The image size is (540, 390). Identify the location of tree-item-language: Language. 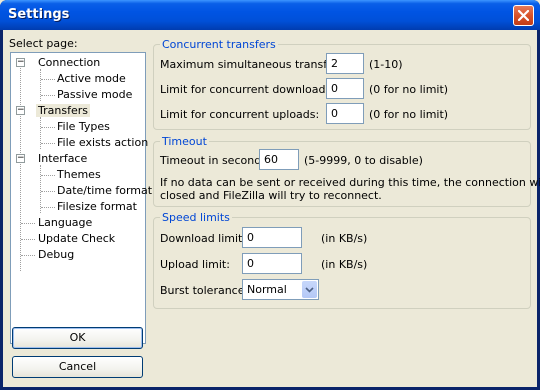
(65, 223).